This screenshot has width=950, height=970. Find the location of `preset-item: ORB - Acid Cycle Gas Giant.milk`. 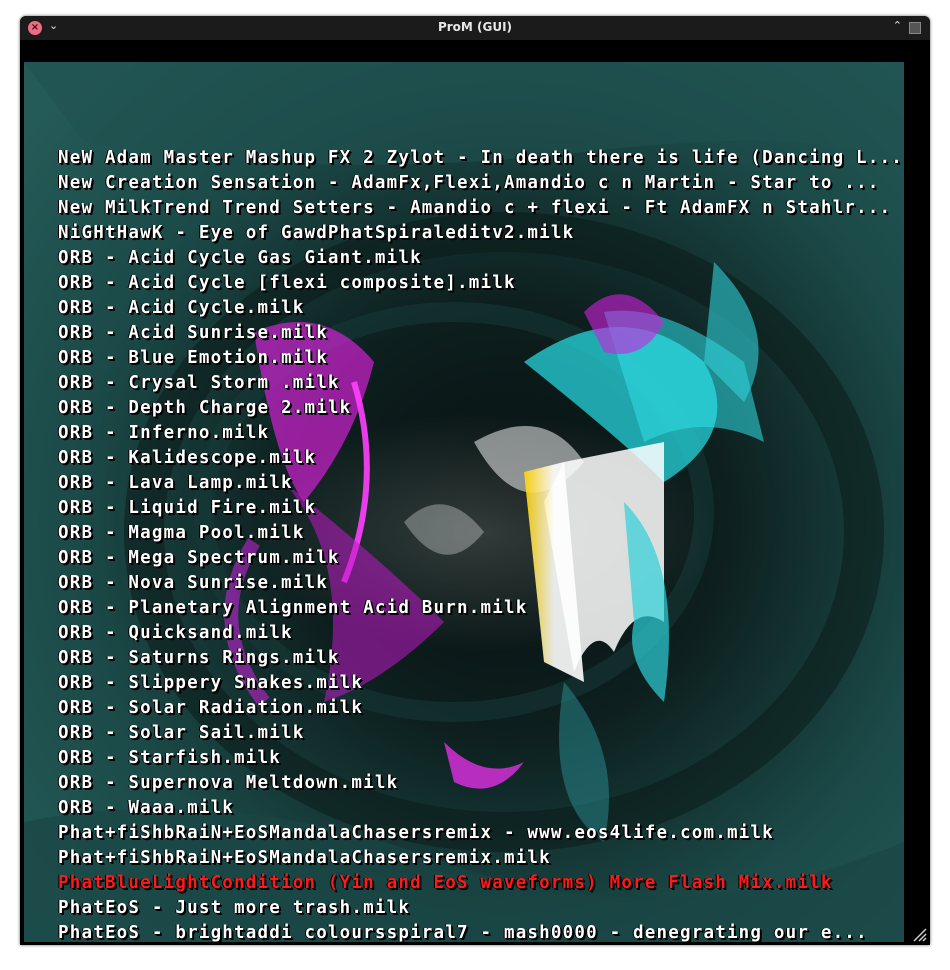

preset-item: ORB - Acid Cycle Gas Giant.milk is located at coordinates (480, 258).